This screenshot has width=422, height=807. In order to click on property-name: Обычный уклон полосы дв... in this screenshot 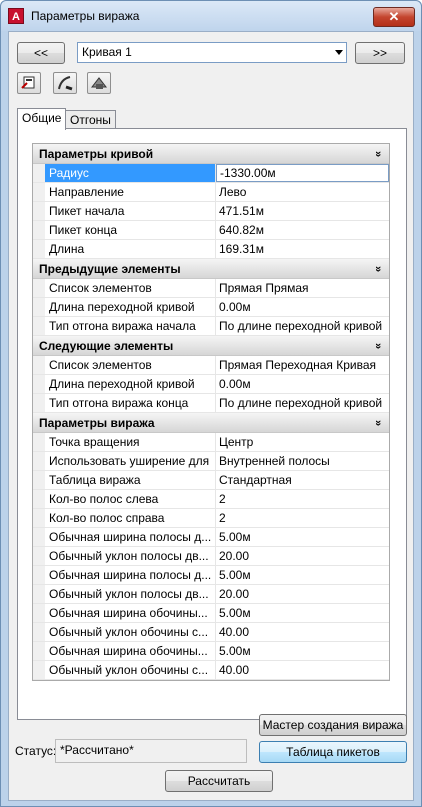, I will do `click(130, 594)`.